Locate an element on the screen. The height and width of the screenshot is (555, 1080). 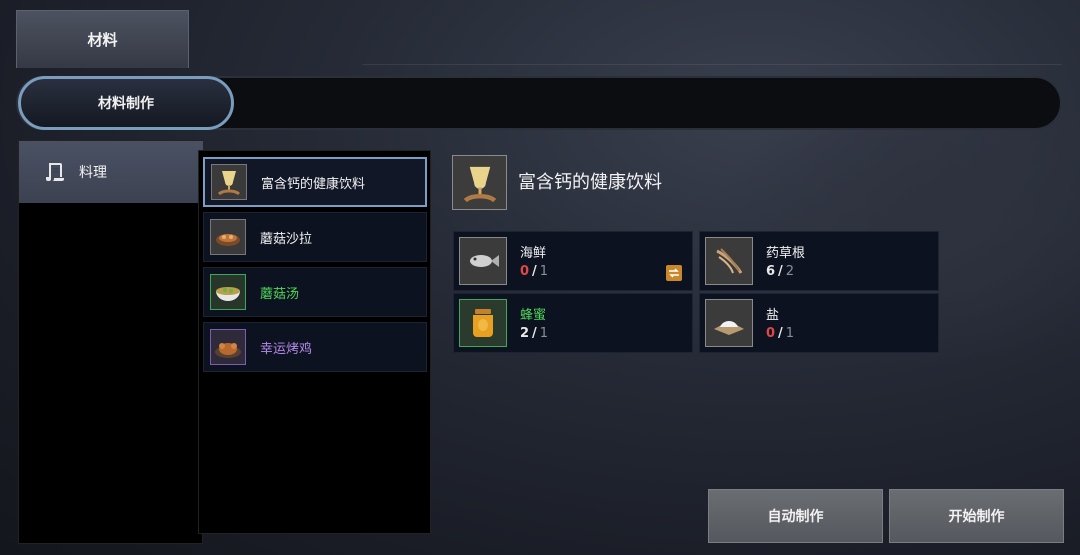
category-label: 材料制作 is located at coordinates (126, 104).